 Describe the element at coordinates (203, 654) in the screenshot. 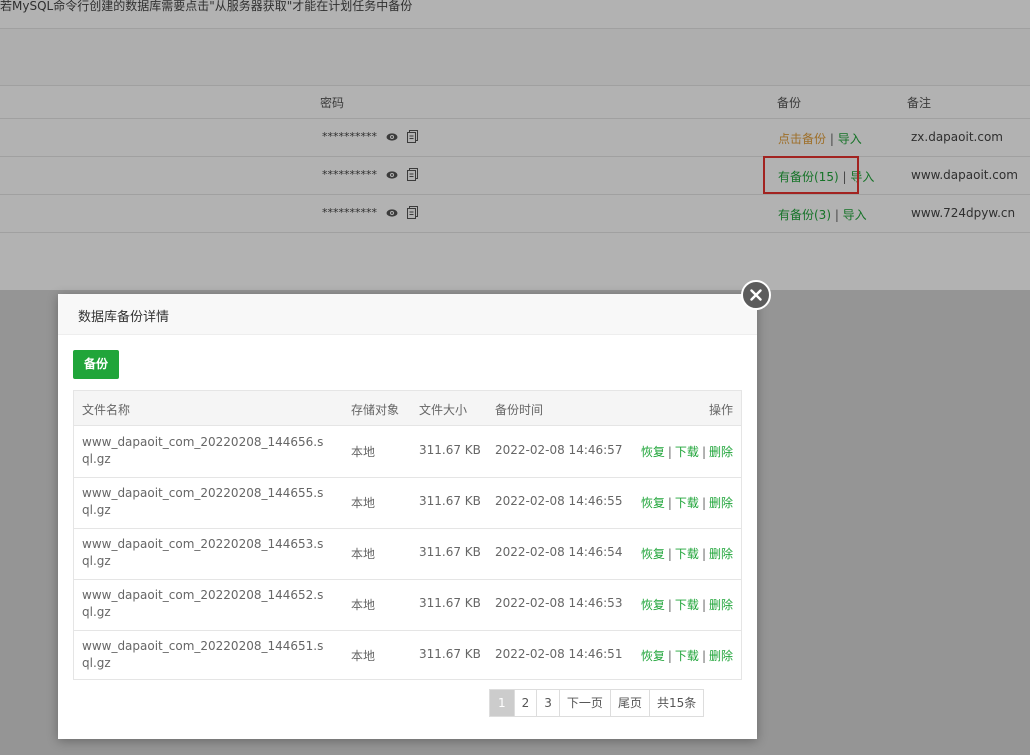

I see `file-name: www_dapaoit_com_20220208_144651.sql.gz` at that location.